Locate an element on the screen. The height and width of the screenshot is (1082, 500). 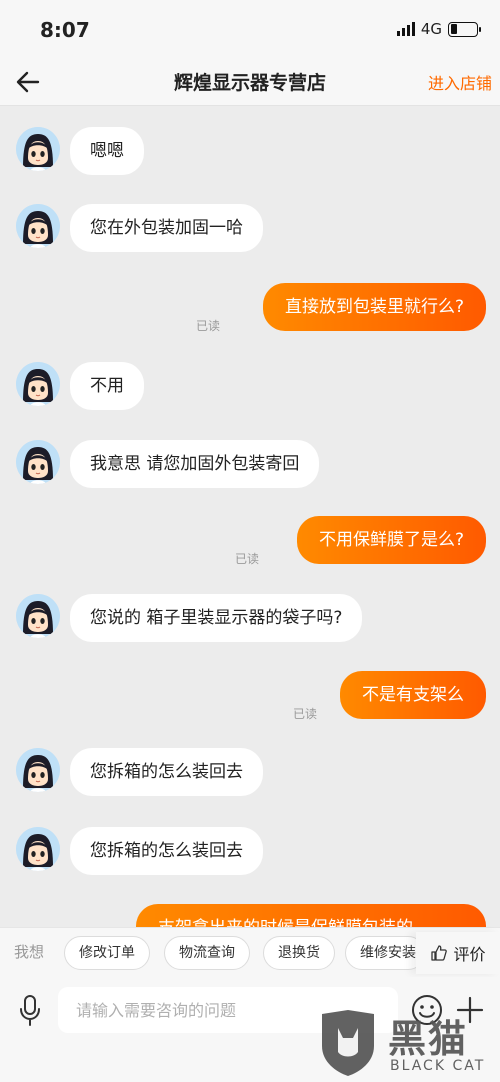
black-cat-logo-icon is located at coordinates (348, 1043).